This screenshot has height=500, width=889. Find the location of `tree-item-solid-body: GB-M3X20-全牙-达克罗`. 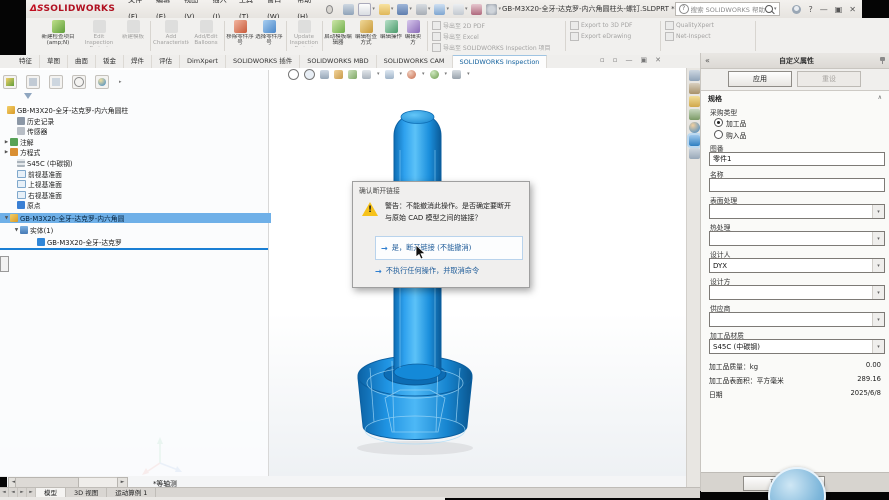

tree-item-solid-body: GB-M3X20-全牙-达克罗 is located at coordinates (149, 242).